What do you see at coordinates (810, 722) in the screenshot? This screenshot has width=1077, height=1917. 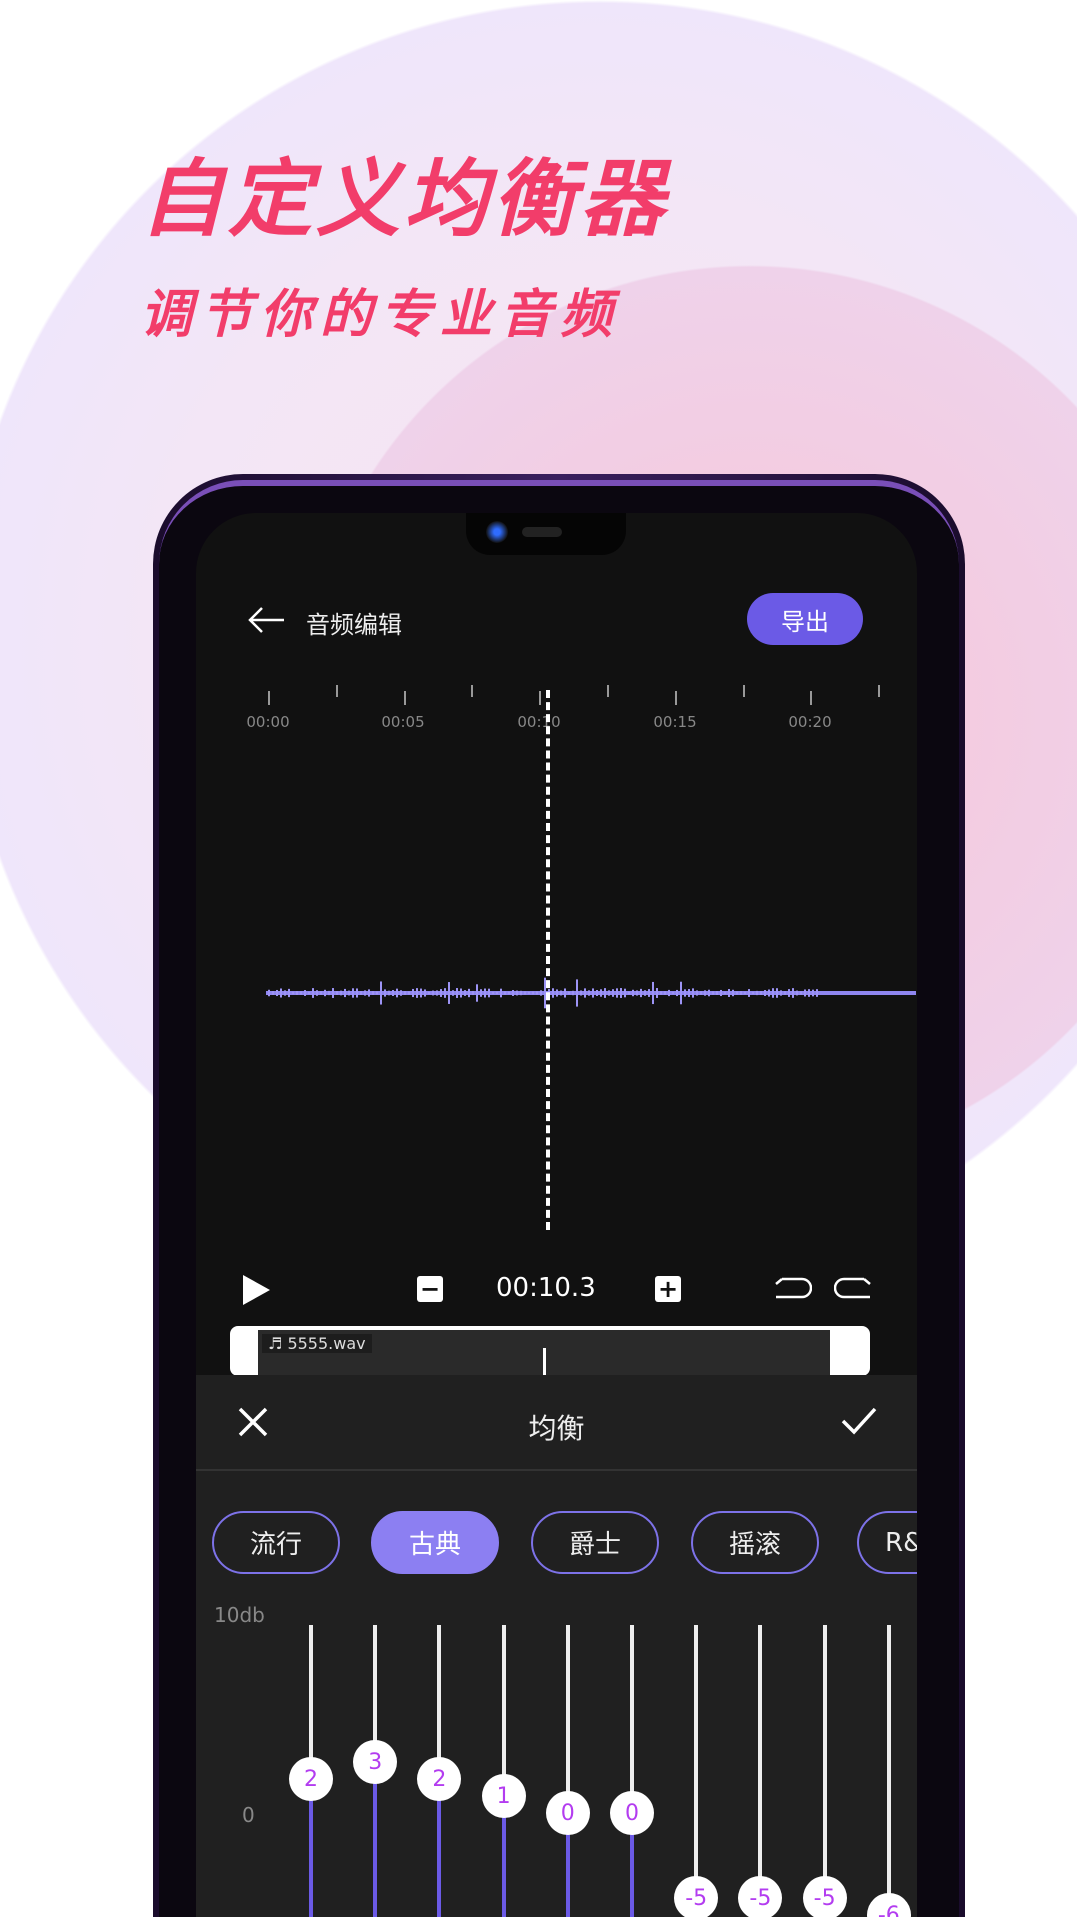 I see `timeline-label: 00:20` at bounding box center [810, 722].